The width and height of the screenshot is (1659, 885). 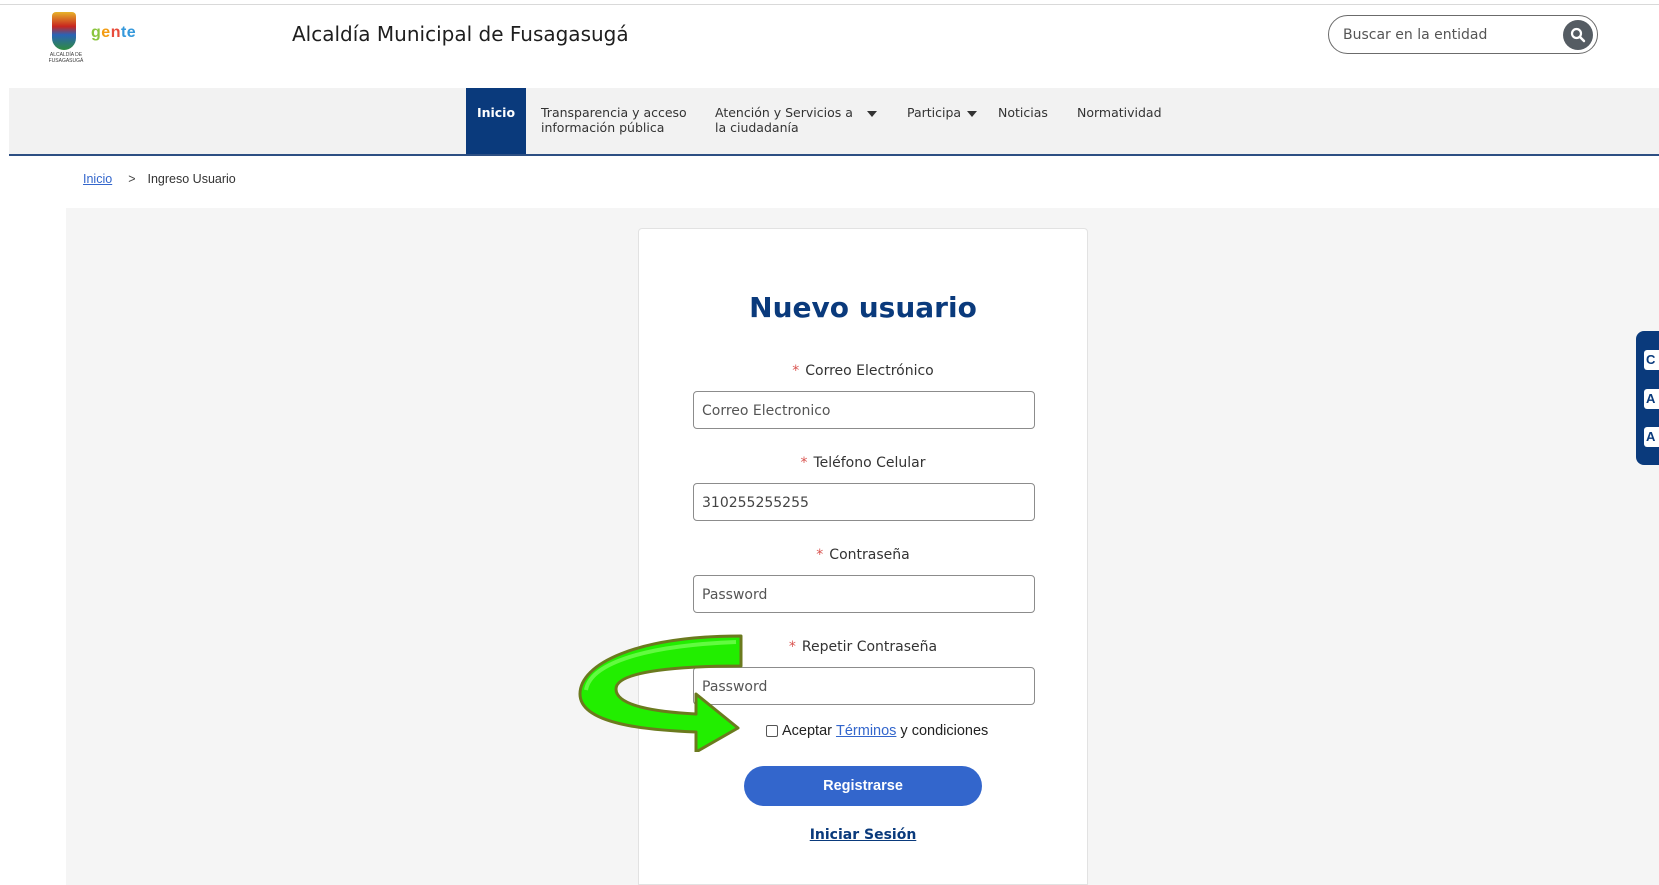 I want to click on nav-item-participa: Participa, so click(x=946, y=121).